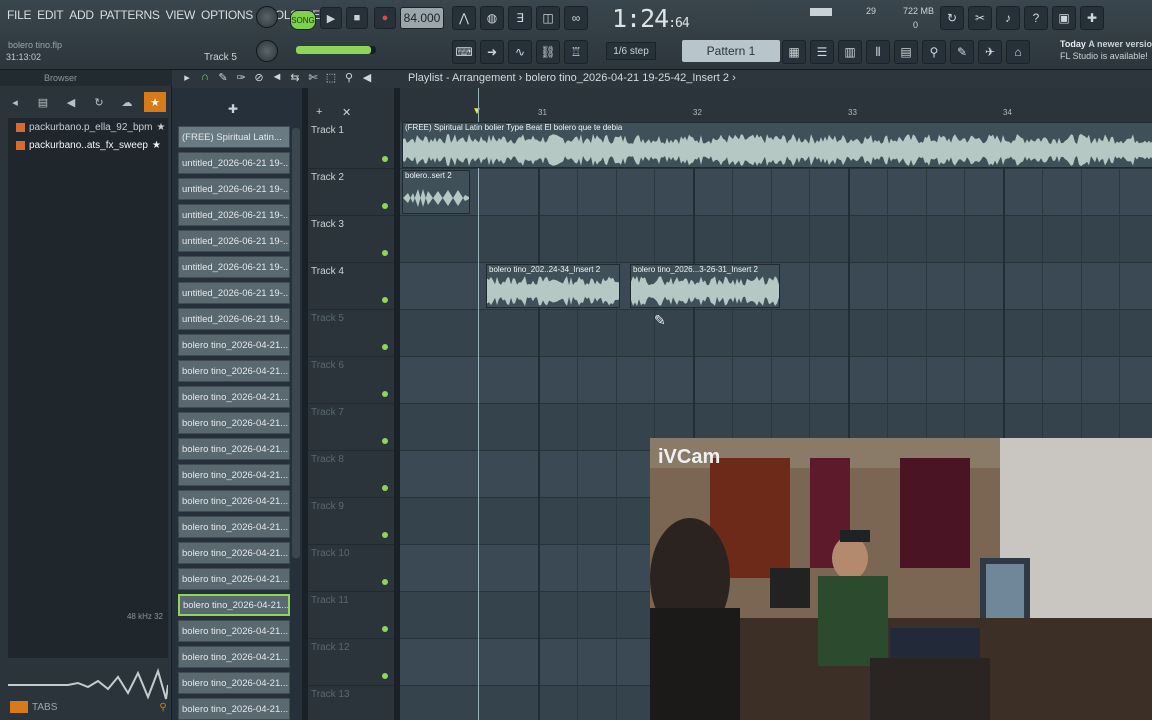 The width and height of the screenshot is (1152, 720). Describe the element at coordinates (241, 77) in the screenshot. I see `paint-icon: ✑` at that location.